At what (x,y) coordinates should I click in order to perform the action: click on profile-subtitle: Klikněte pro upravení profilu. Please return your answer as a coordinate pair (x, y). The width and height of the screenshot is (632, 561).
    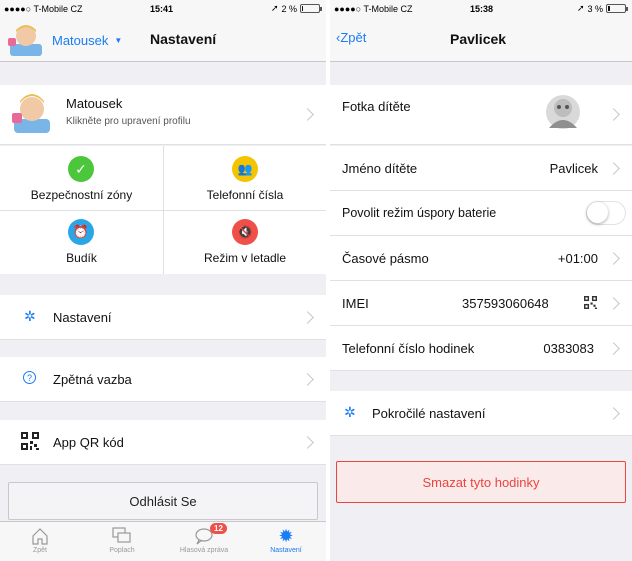
    Looking at the image, I should click on (128, 121).